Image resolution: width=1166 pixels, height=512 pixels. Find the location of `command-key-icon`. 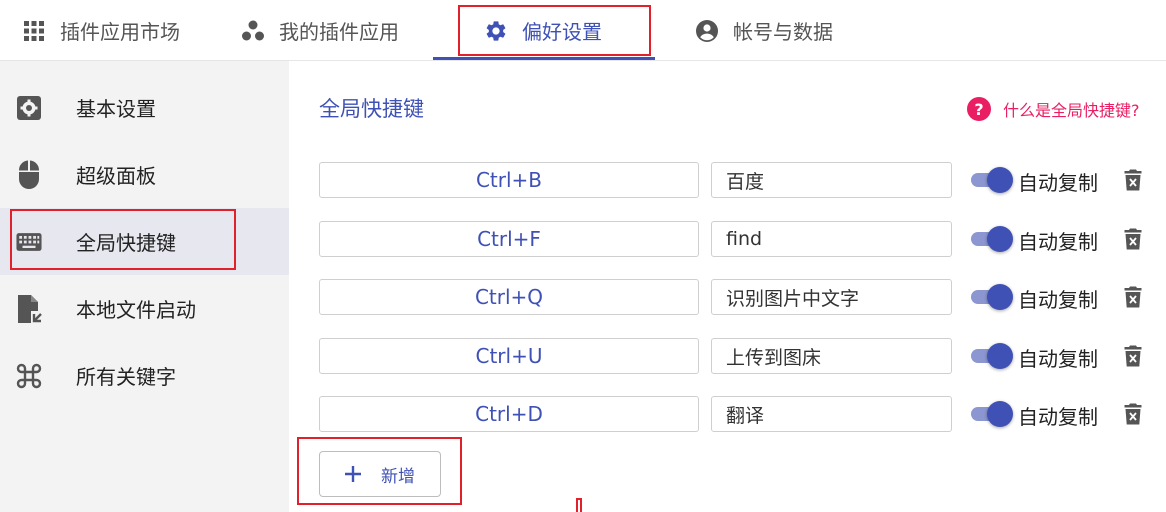

command-key-icon is located at coordinates (29, 376).